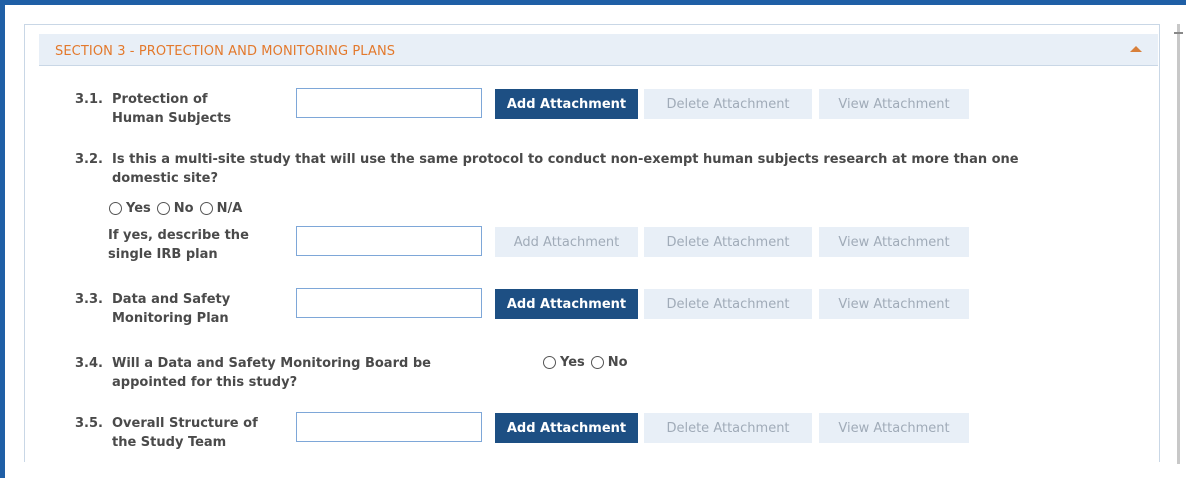 Image resolution: width=1186 pixels, height=478 pixels. I want to click on item-number: 3.3., so click(89, 299).